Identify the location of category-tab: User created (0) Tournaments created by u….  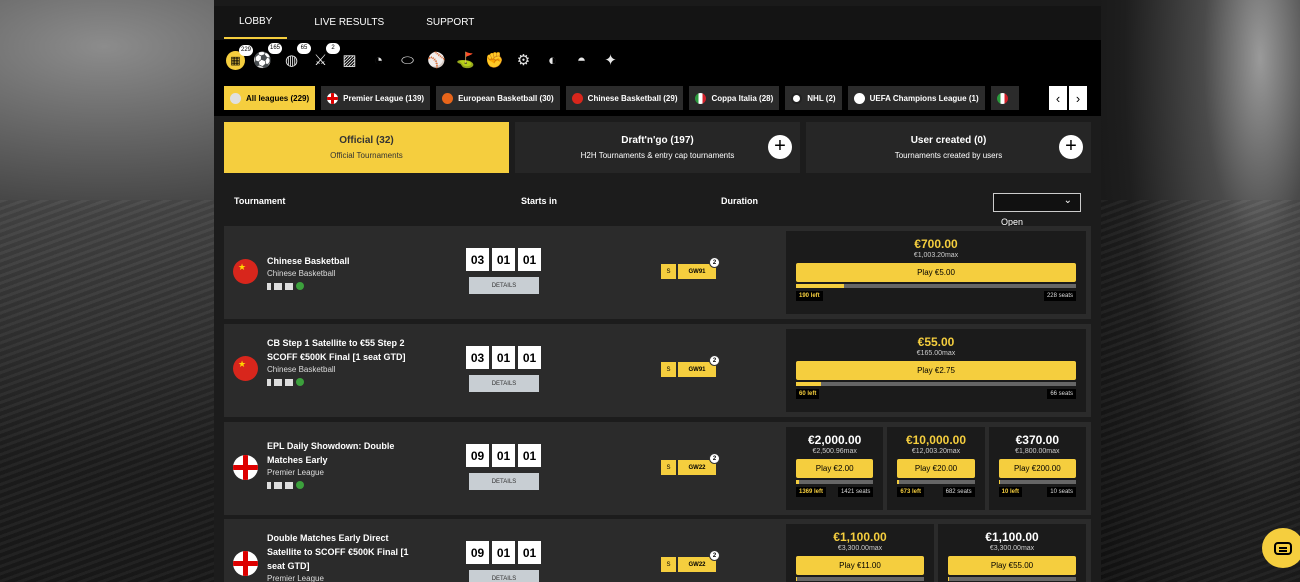
(948, 147).